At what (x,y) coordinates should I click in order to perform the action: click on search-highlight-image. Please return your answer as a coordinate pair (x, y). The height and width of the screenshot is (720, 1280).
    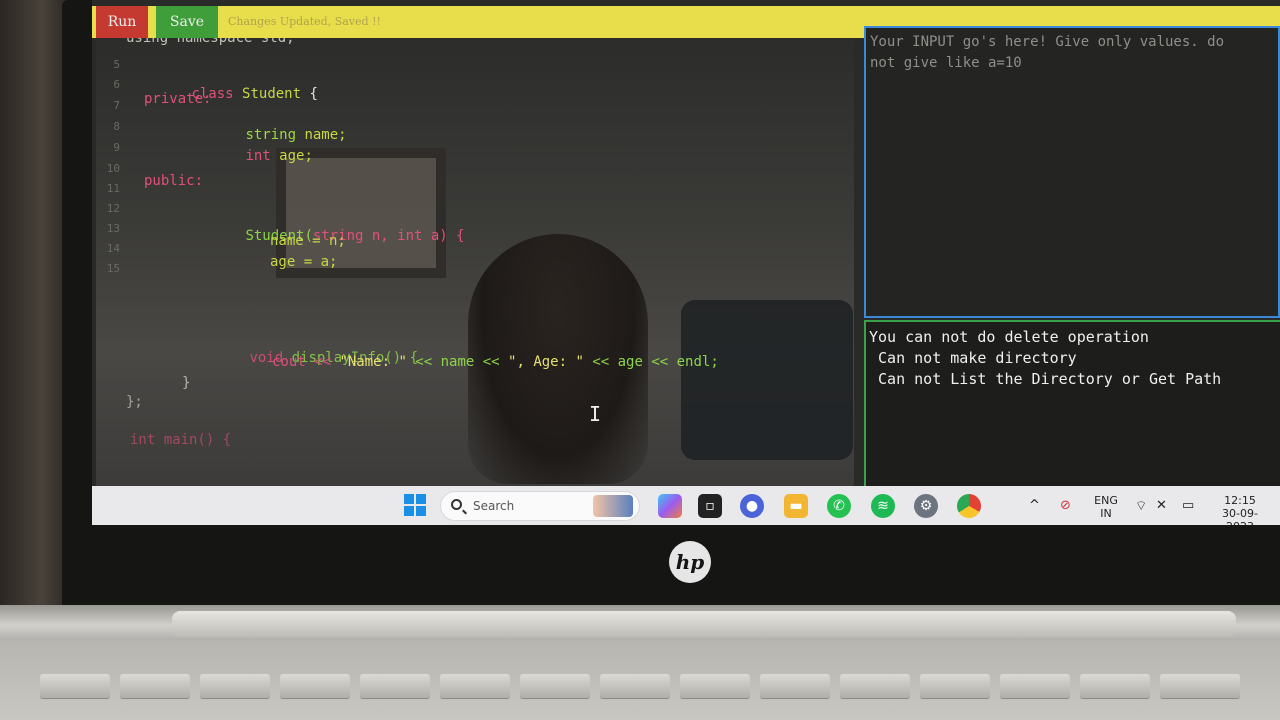
    Looking at the image, I should click on (613, 506).